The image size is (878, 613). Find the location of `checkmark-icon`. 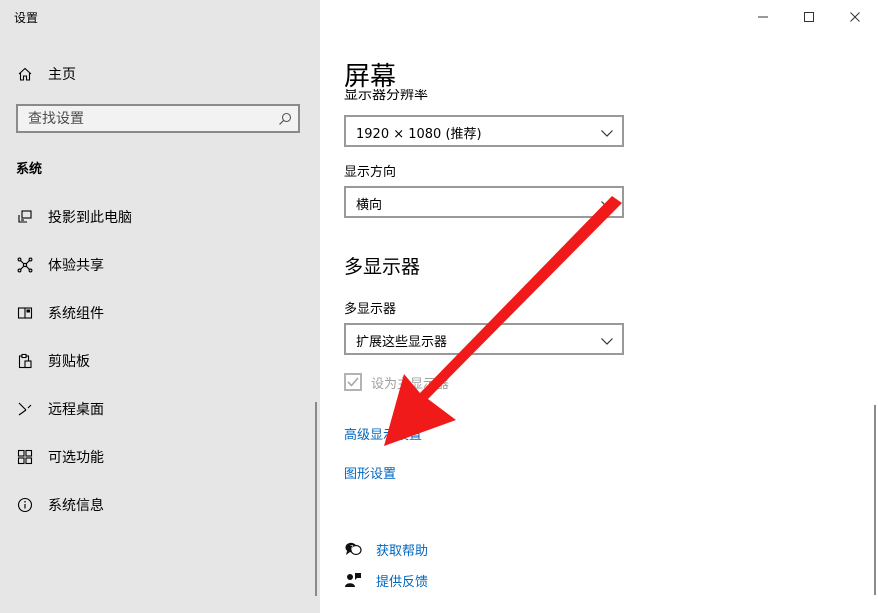

checkmark-icon is located at coordinates (353, 382).